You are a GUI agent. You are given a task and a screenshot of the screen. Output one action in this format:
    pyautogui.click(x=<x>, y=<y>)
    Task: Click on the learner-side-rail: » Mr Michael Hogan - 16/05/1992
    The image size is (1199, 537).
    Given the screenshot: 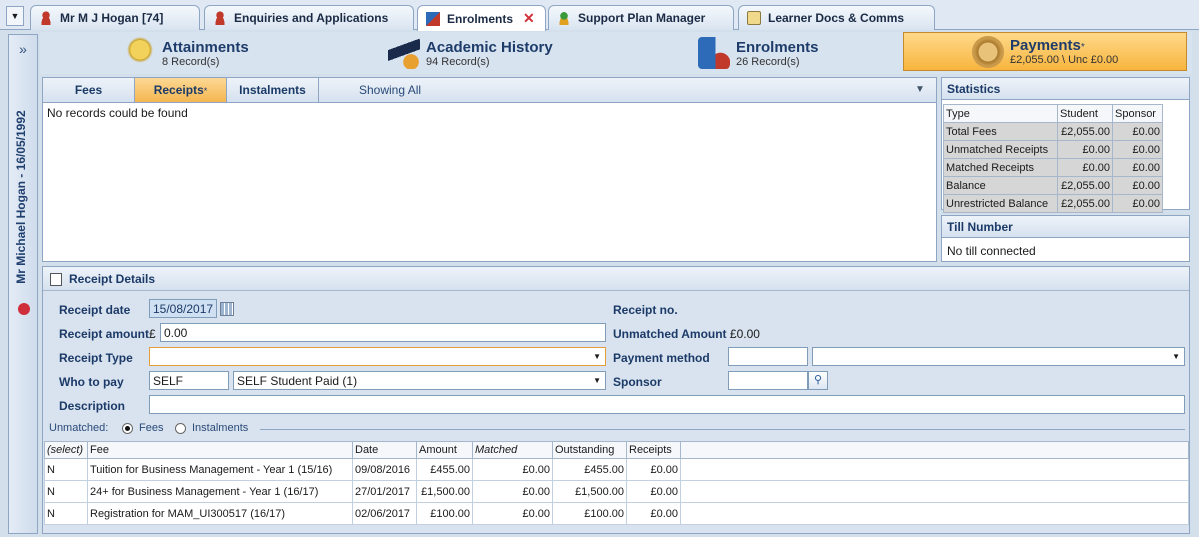 What is the action you would take?
    pyautogui.click(x=23, y=284)
    